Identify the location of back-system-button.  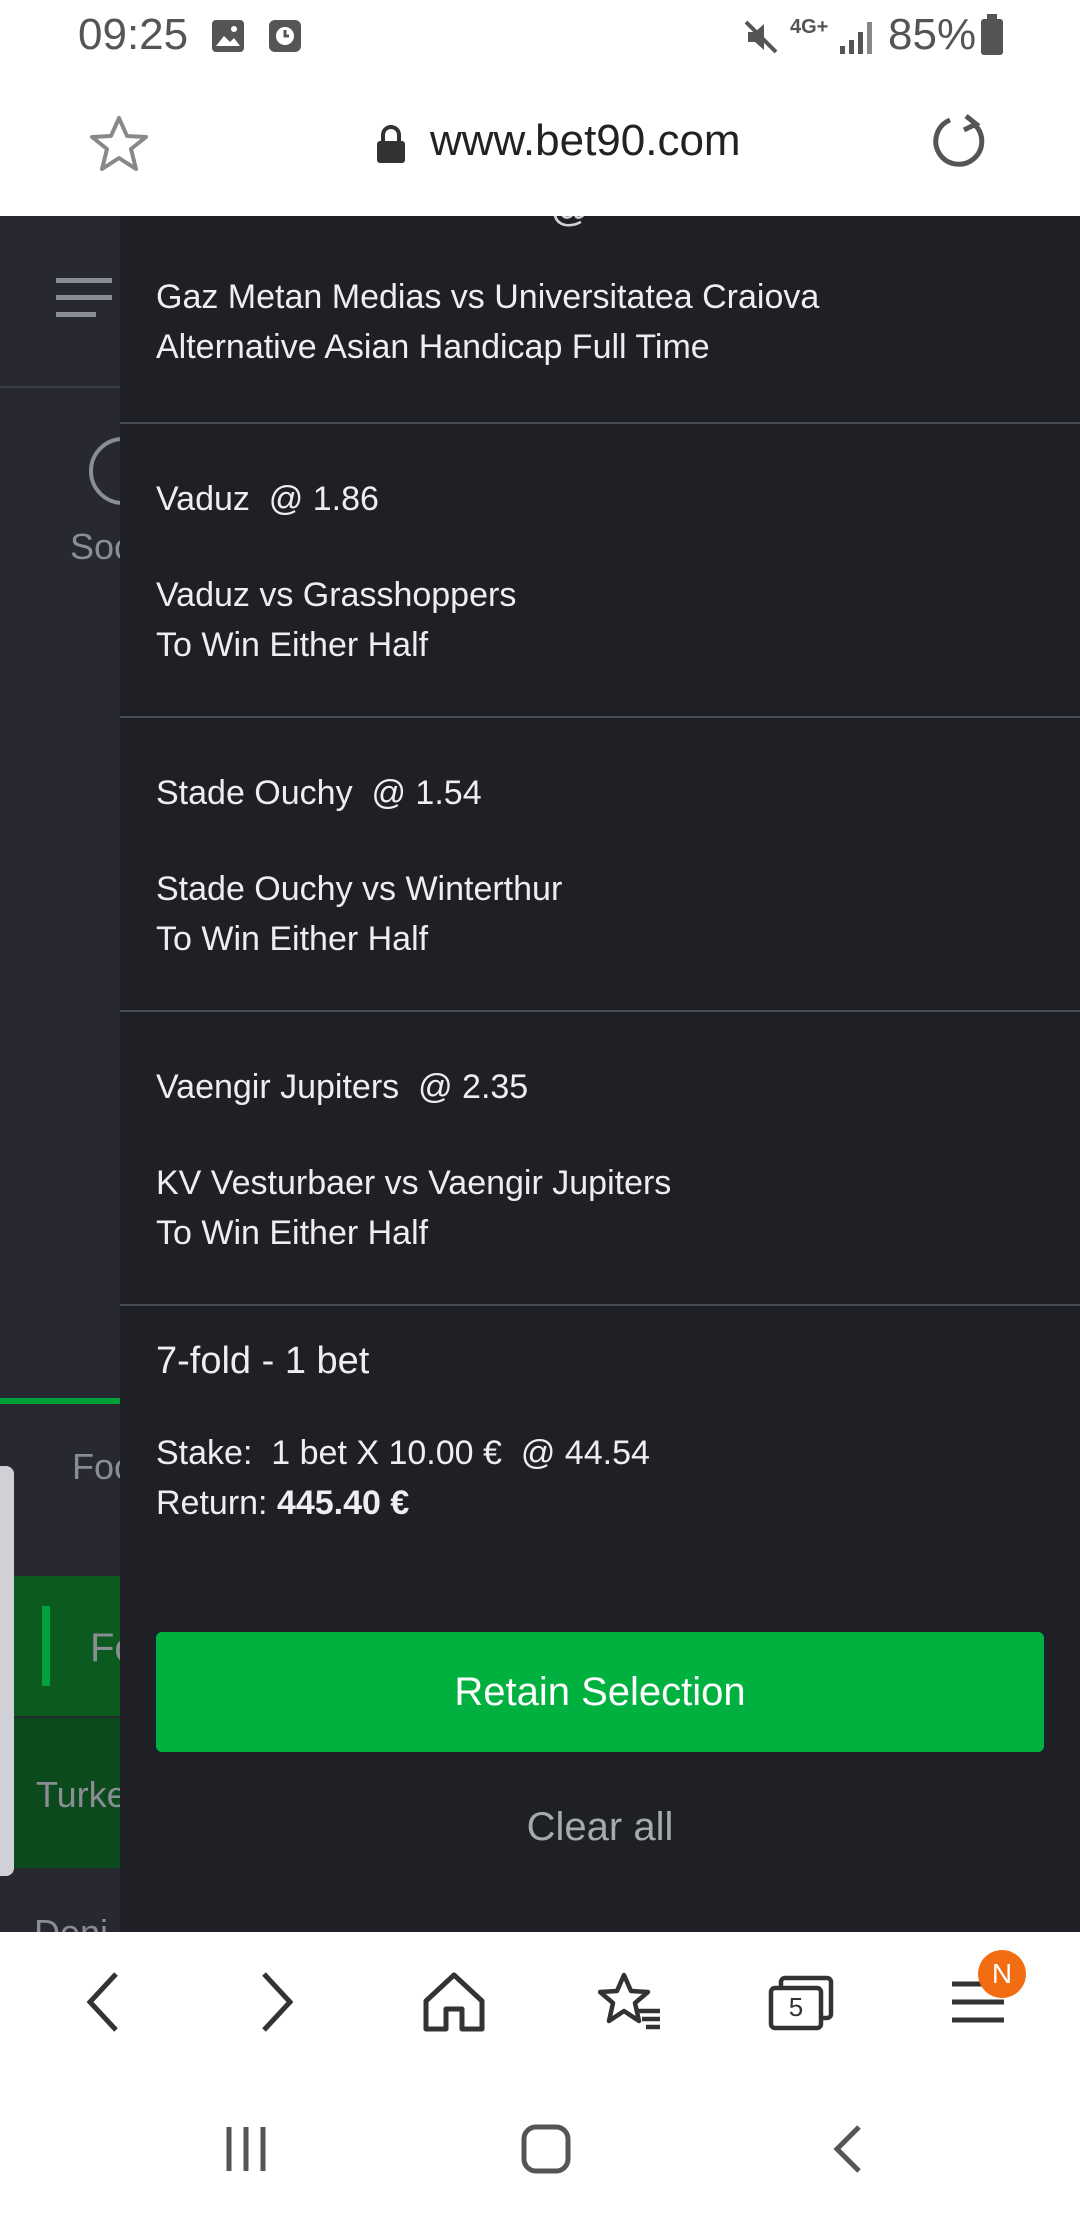
(848, 2151).